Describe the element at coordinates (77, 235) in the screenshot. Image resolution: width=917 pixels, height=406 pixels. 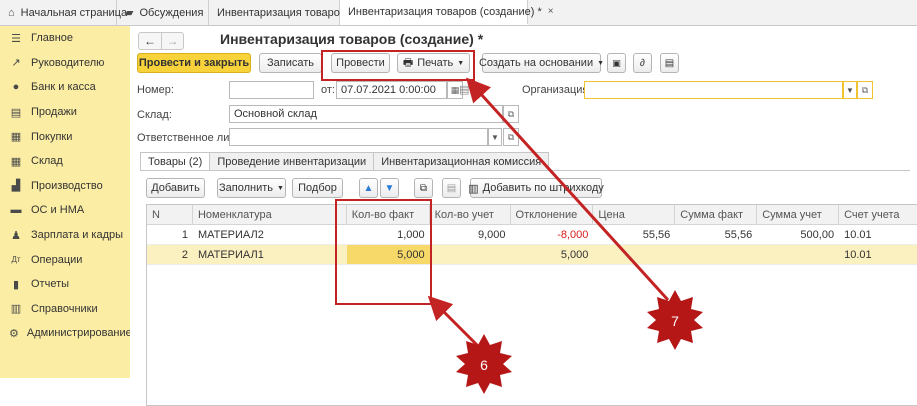
I see `sidebar-item-label: Зарплата и кадры` at that location.